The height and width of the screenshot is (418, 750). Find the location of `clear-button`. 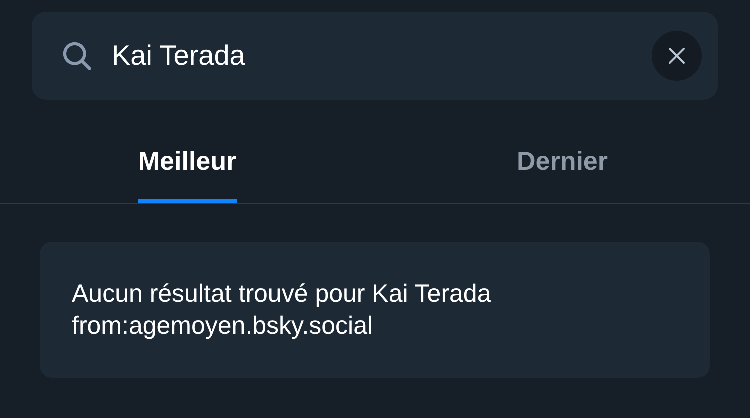

clear-button is located at coordinates (677, 56).